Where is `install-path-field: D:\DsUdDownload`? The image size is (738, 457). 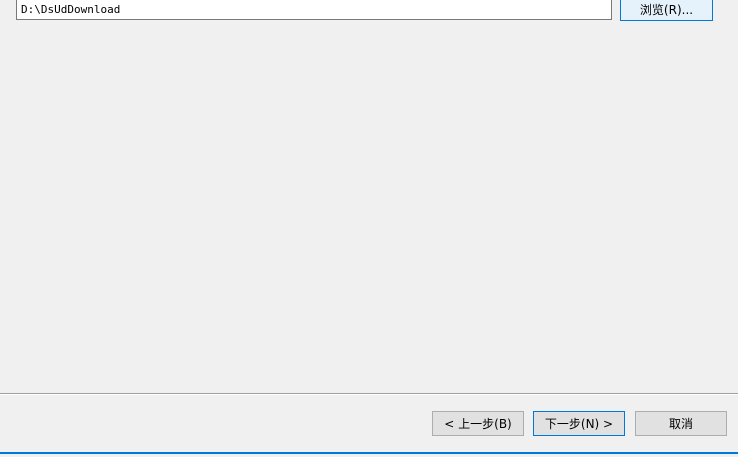
install-path-field: D:\DsUdDownload is located at coordinates (314, 10).